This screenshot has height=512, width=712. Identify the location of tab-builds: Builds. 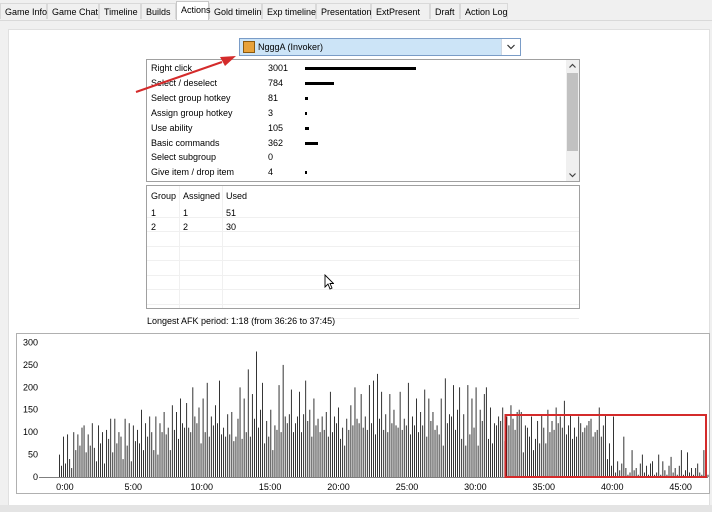
(158, 11).